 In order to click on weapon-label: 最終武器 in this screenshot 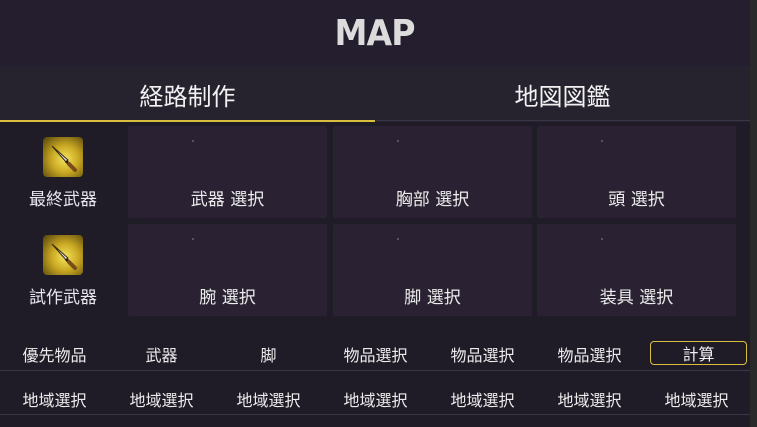, I will do `click(63, 199)`.